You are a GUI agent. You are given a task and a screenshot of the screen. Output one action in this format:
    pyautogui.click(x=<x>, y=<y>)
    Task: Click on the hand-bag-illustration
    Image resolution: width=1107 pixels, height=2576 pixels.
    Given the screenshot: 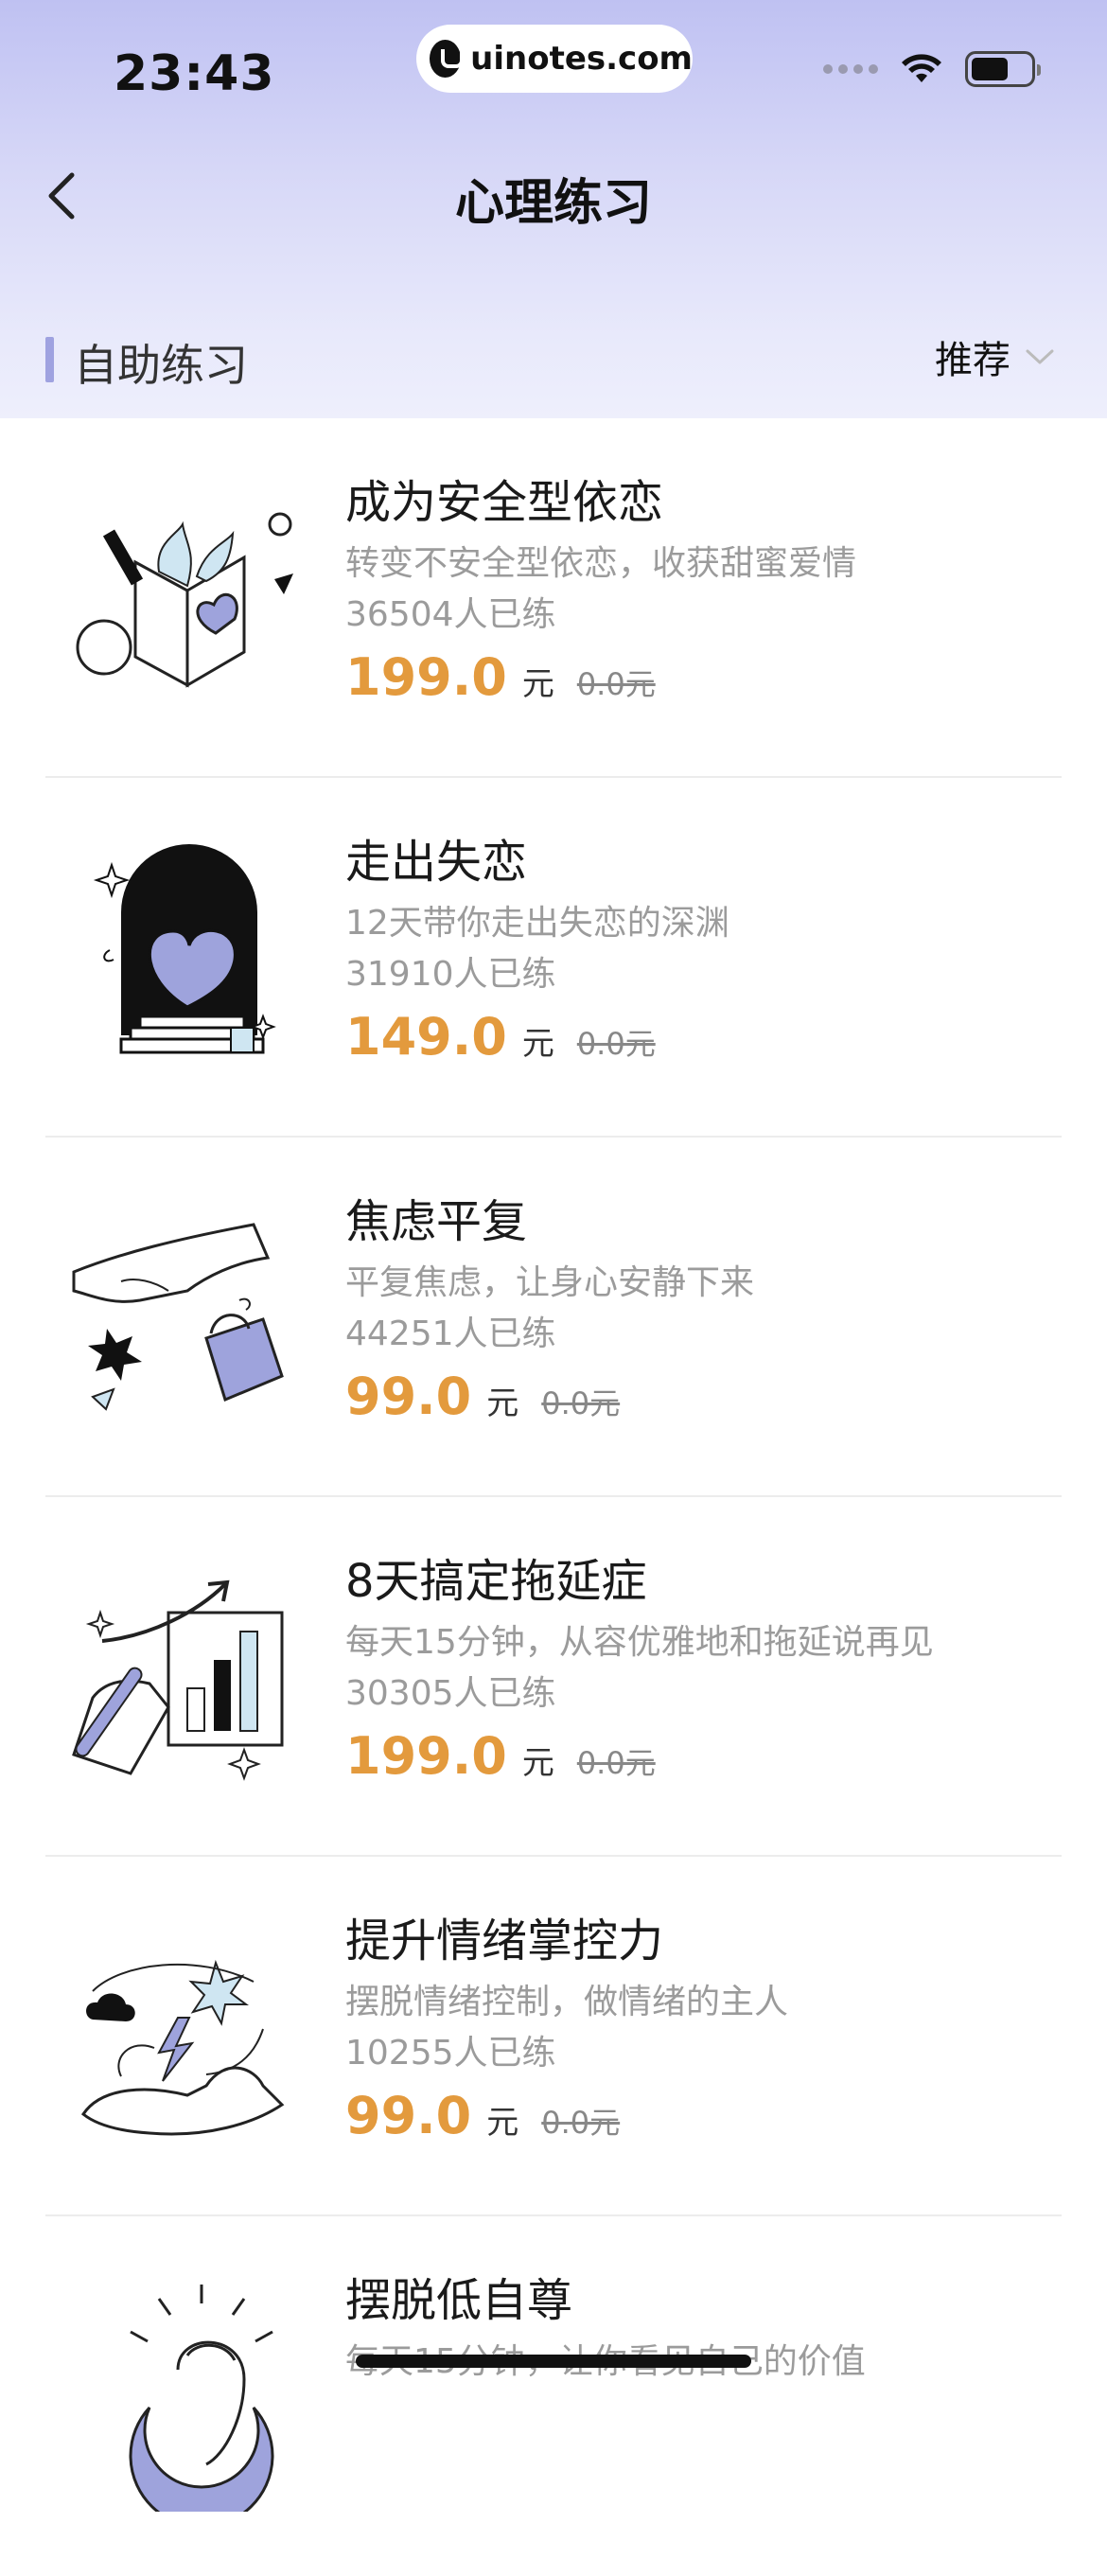 What is the action you would take?
    pyautogui.click(x=178, y=1317)
    